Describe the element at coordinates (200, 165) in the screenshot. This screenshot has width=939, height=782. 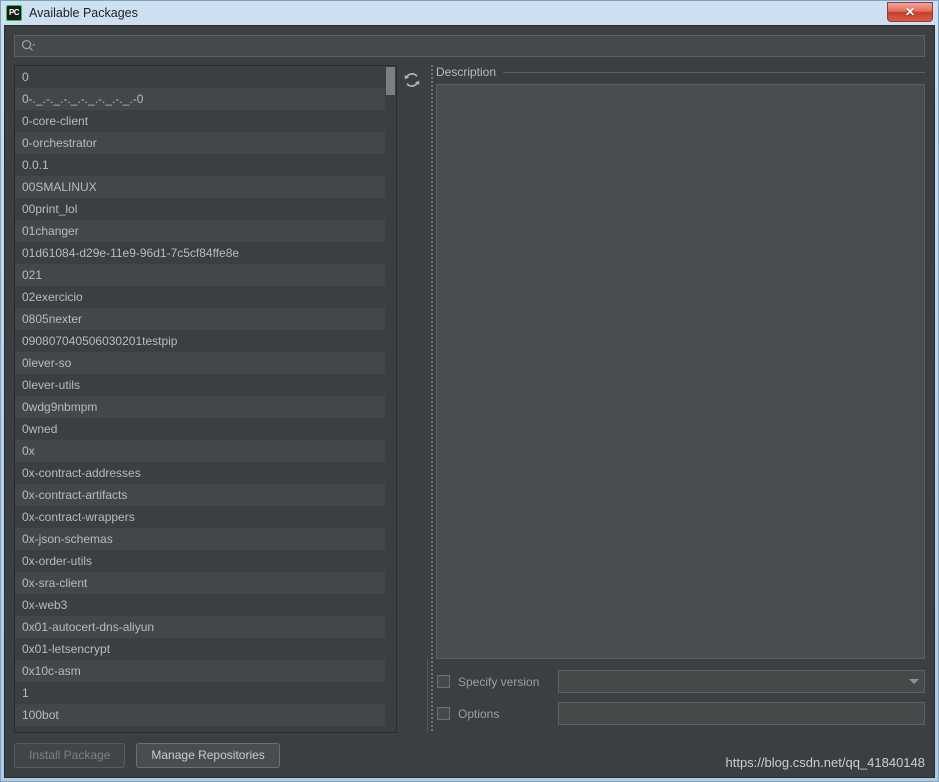
I see `package-list-item: 0.0.1` at that location.